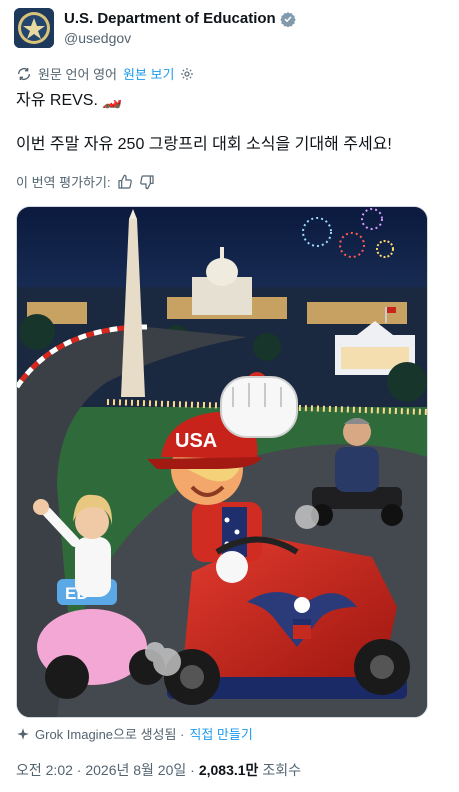 This screenshot has height=792, width=459. Describe the element at coordinates (24, 73) in the screenshot. I see `translate-icon` at that location.